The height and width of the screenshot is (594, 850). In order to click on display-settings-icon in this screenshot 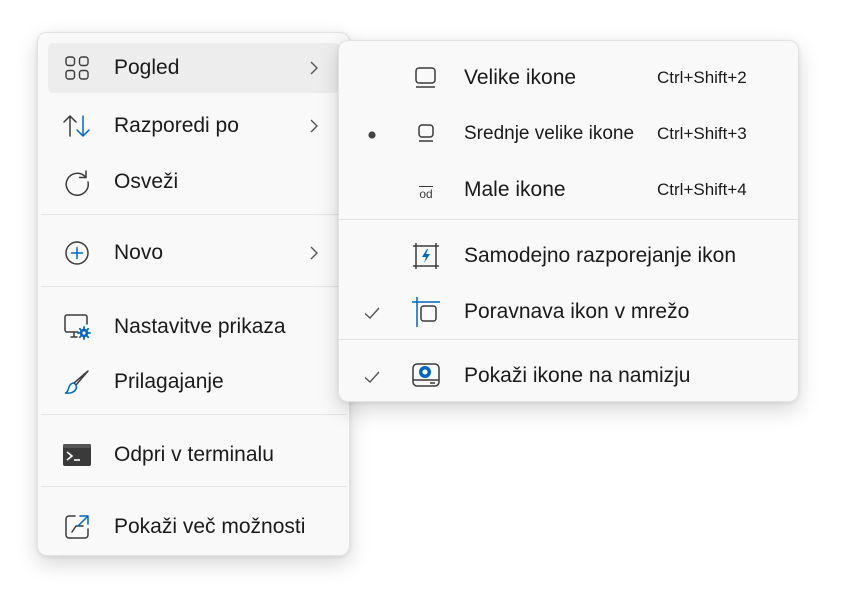, I will do `click(77, 327)`.